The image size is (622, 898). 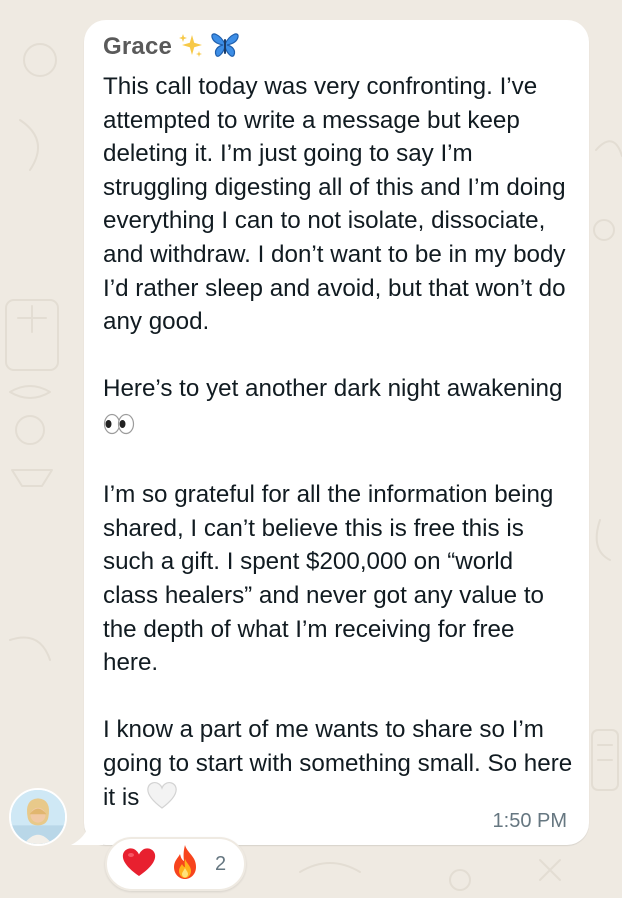 I want to click on butterfly-icon, so click(x=225, y=47).